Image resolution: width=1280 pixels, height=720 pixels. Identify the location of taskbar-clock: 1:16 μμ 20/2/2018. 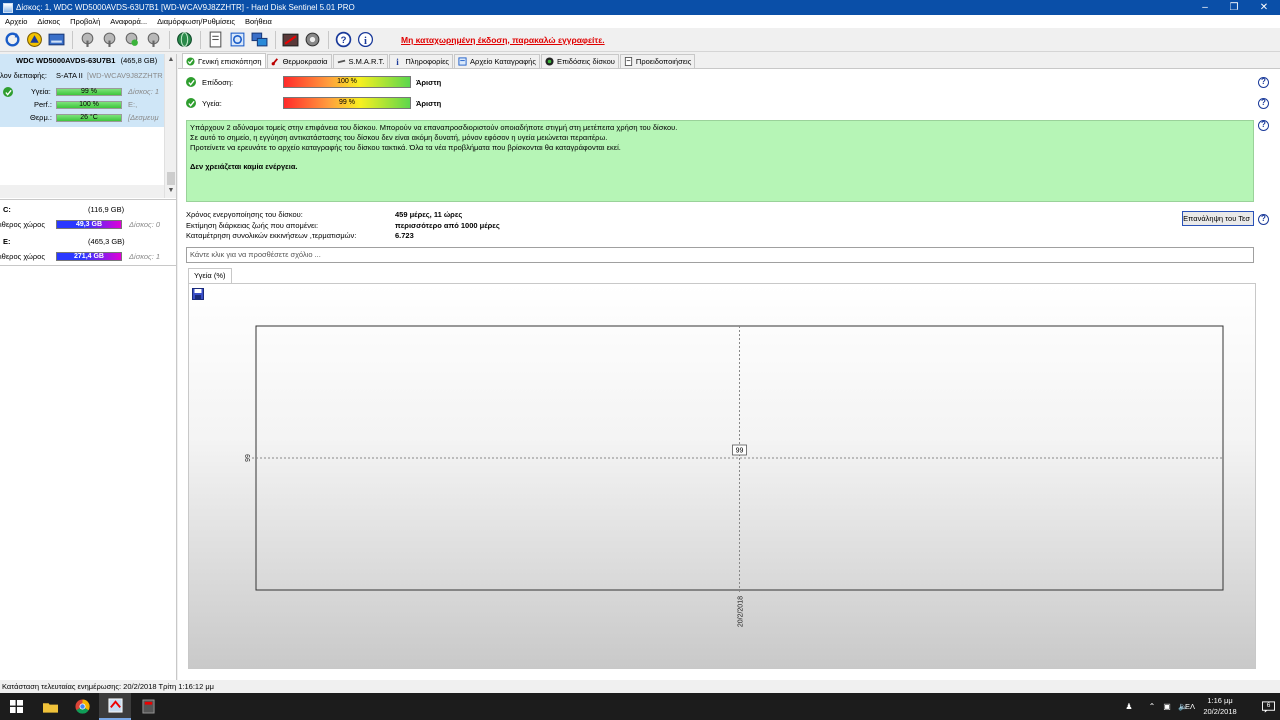
(1220, 706).